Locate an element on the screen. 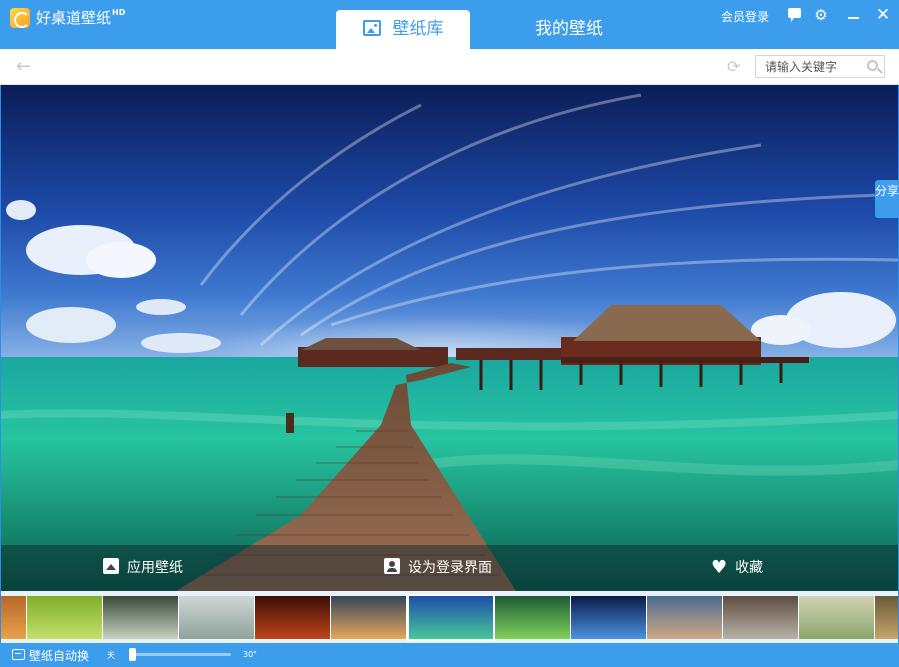 The height and width of the screenshot is (667, 899). thumbnail-selected is located at coordinates (451, 617).